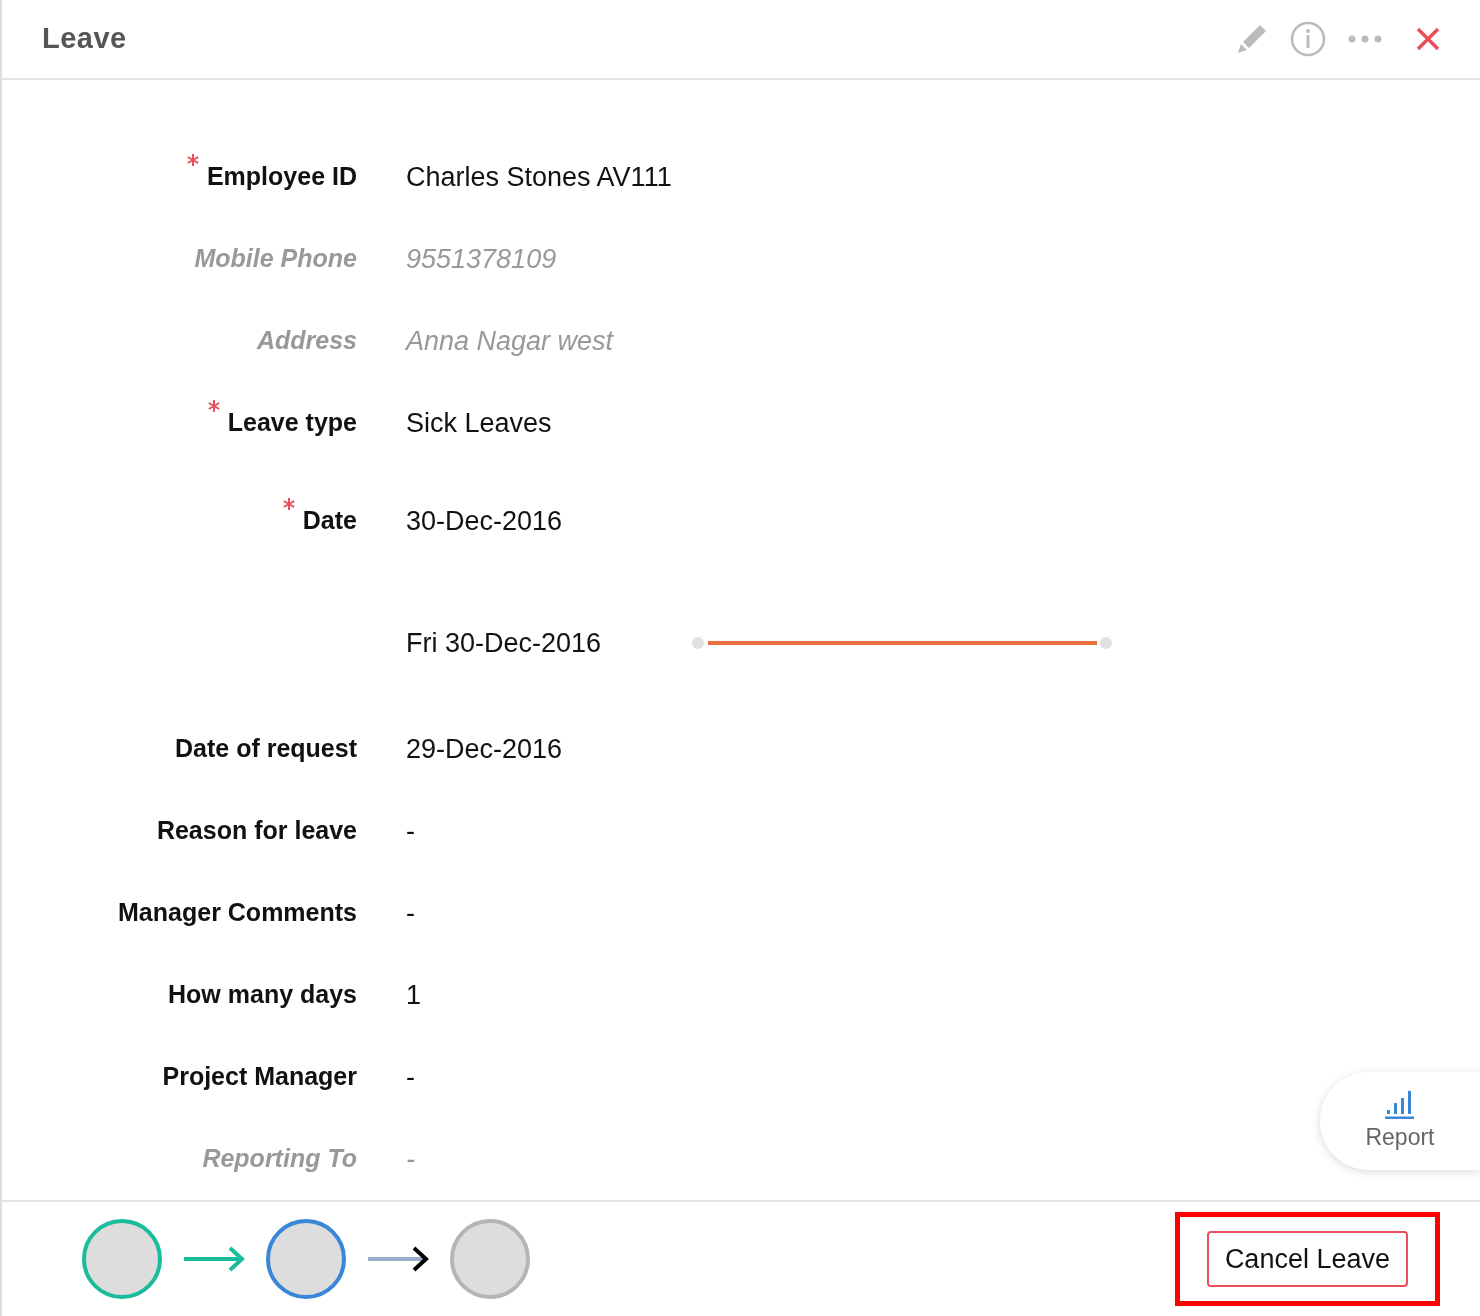 Image resolution: width=1480 pixels, height=1316 pixels. What do you see at coordinates (237, 913) in the screenshot?
I see `field-label: Manager Comments` at bounding box center [237, 913].